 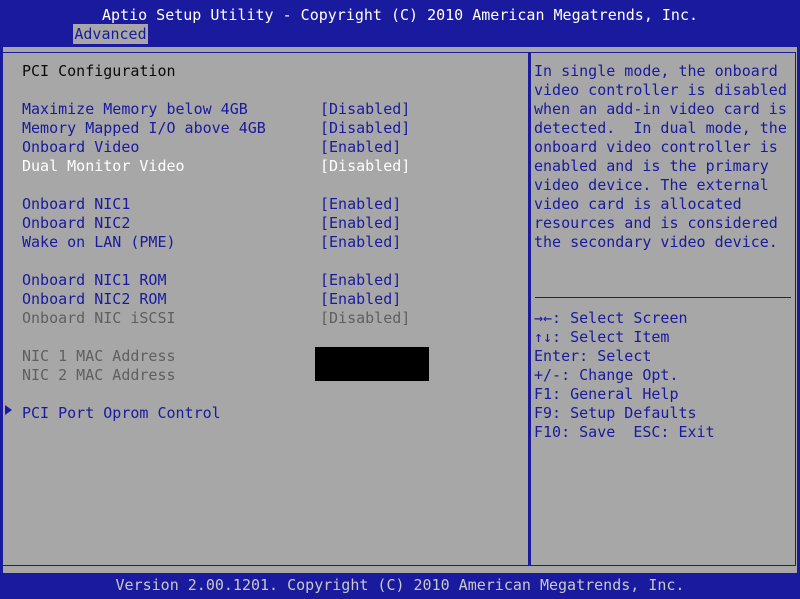 I want to click on setting-value-onboard-nic2: [Enabled], so click(x=360, y=223).